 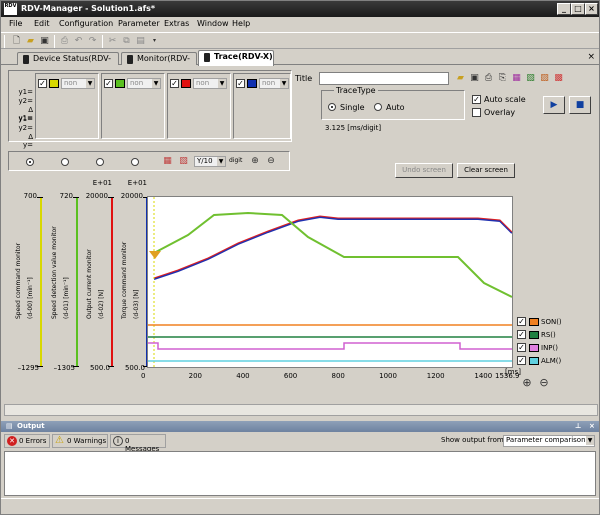 I want to click on redo-icon: ↷, so click(x=92, y=41).